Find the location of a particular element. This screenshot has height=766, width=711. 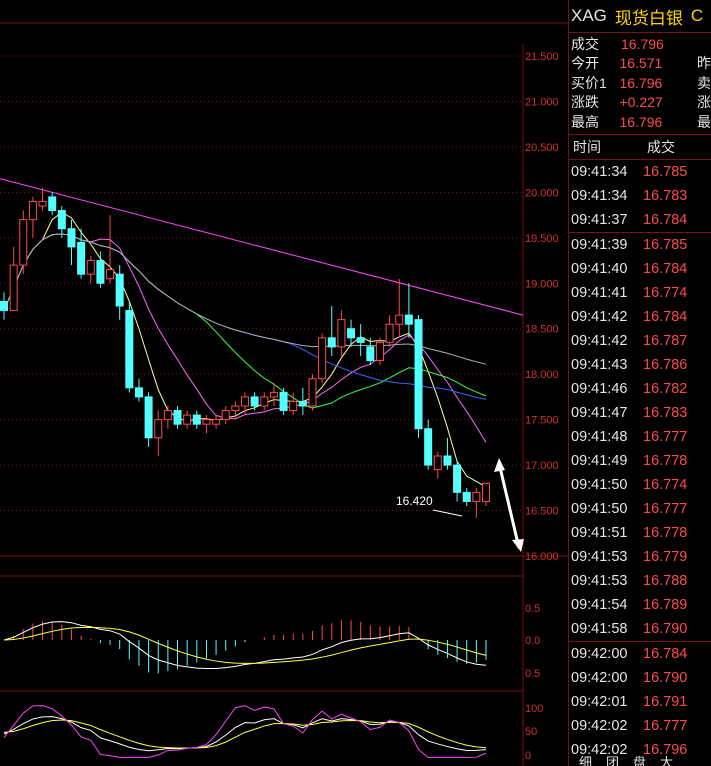

tick-time: 09:41:41 is located at coordinates (599, 292).